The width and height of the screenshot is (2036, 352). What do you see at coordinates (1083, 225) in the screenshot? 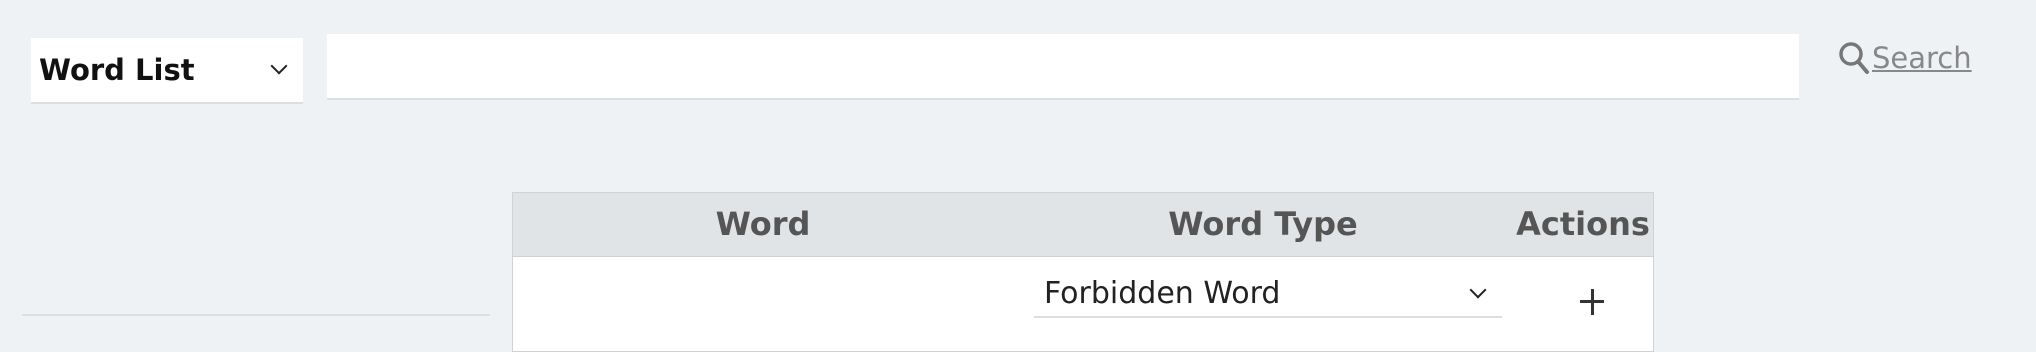
I see `table-header: Word Word Type Actions` at bounding box center [1083, 225].